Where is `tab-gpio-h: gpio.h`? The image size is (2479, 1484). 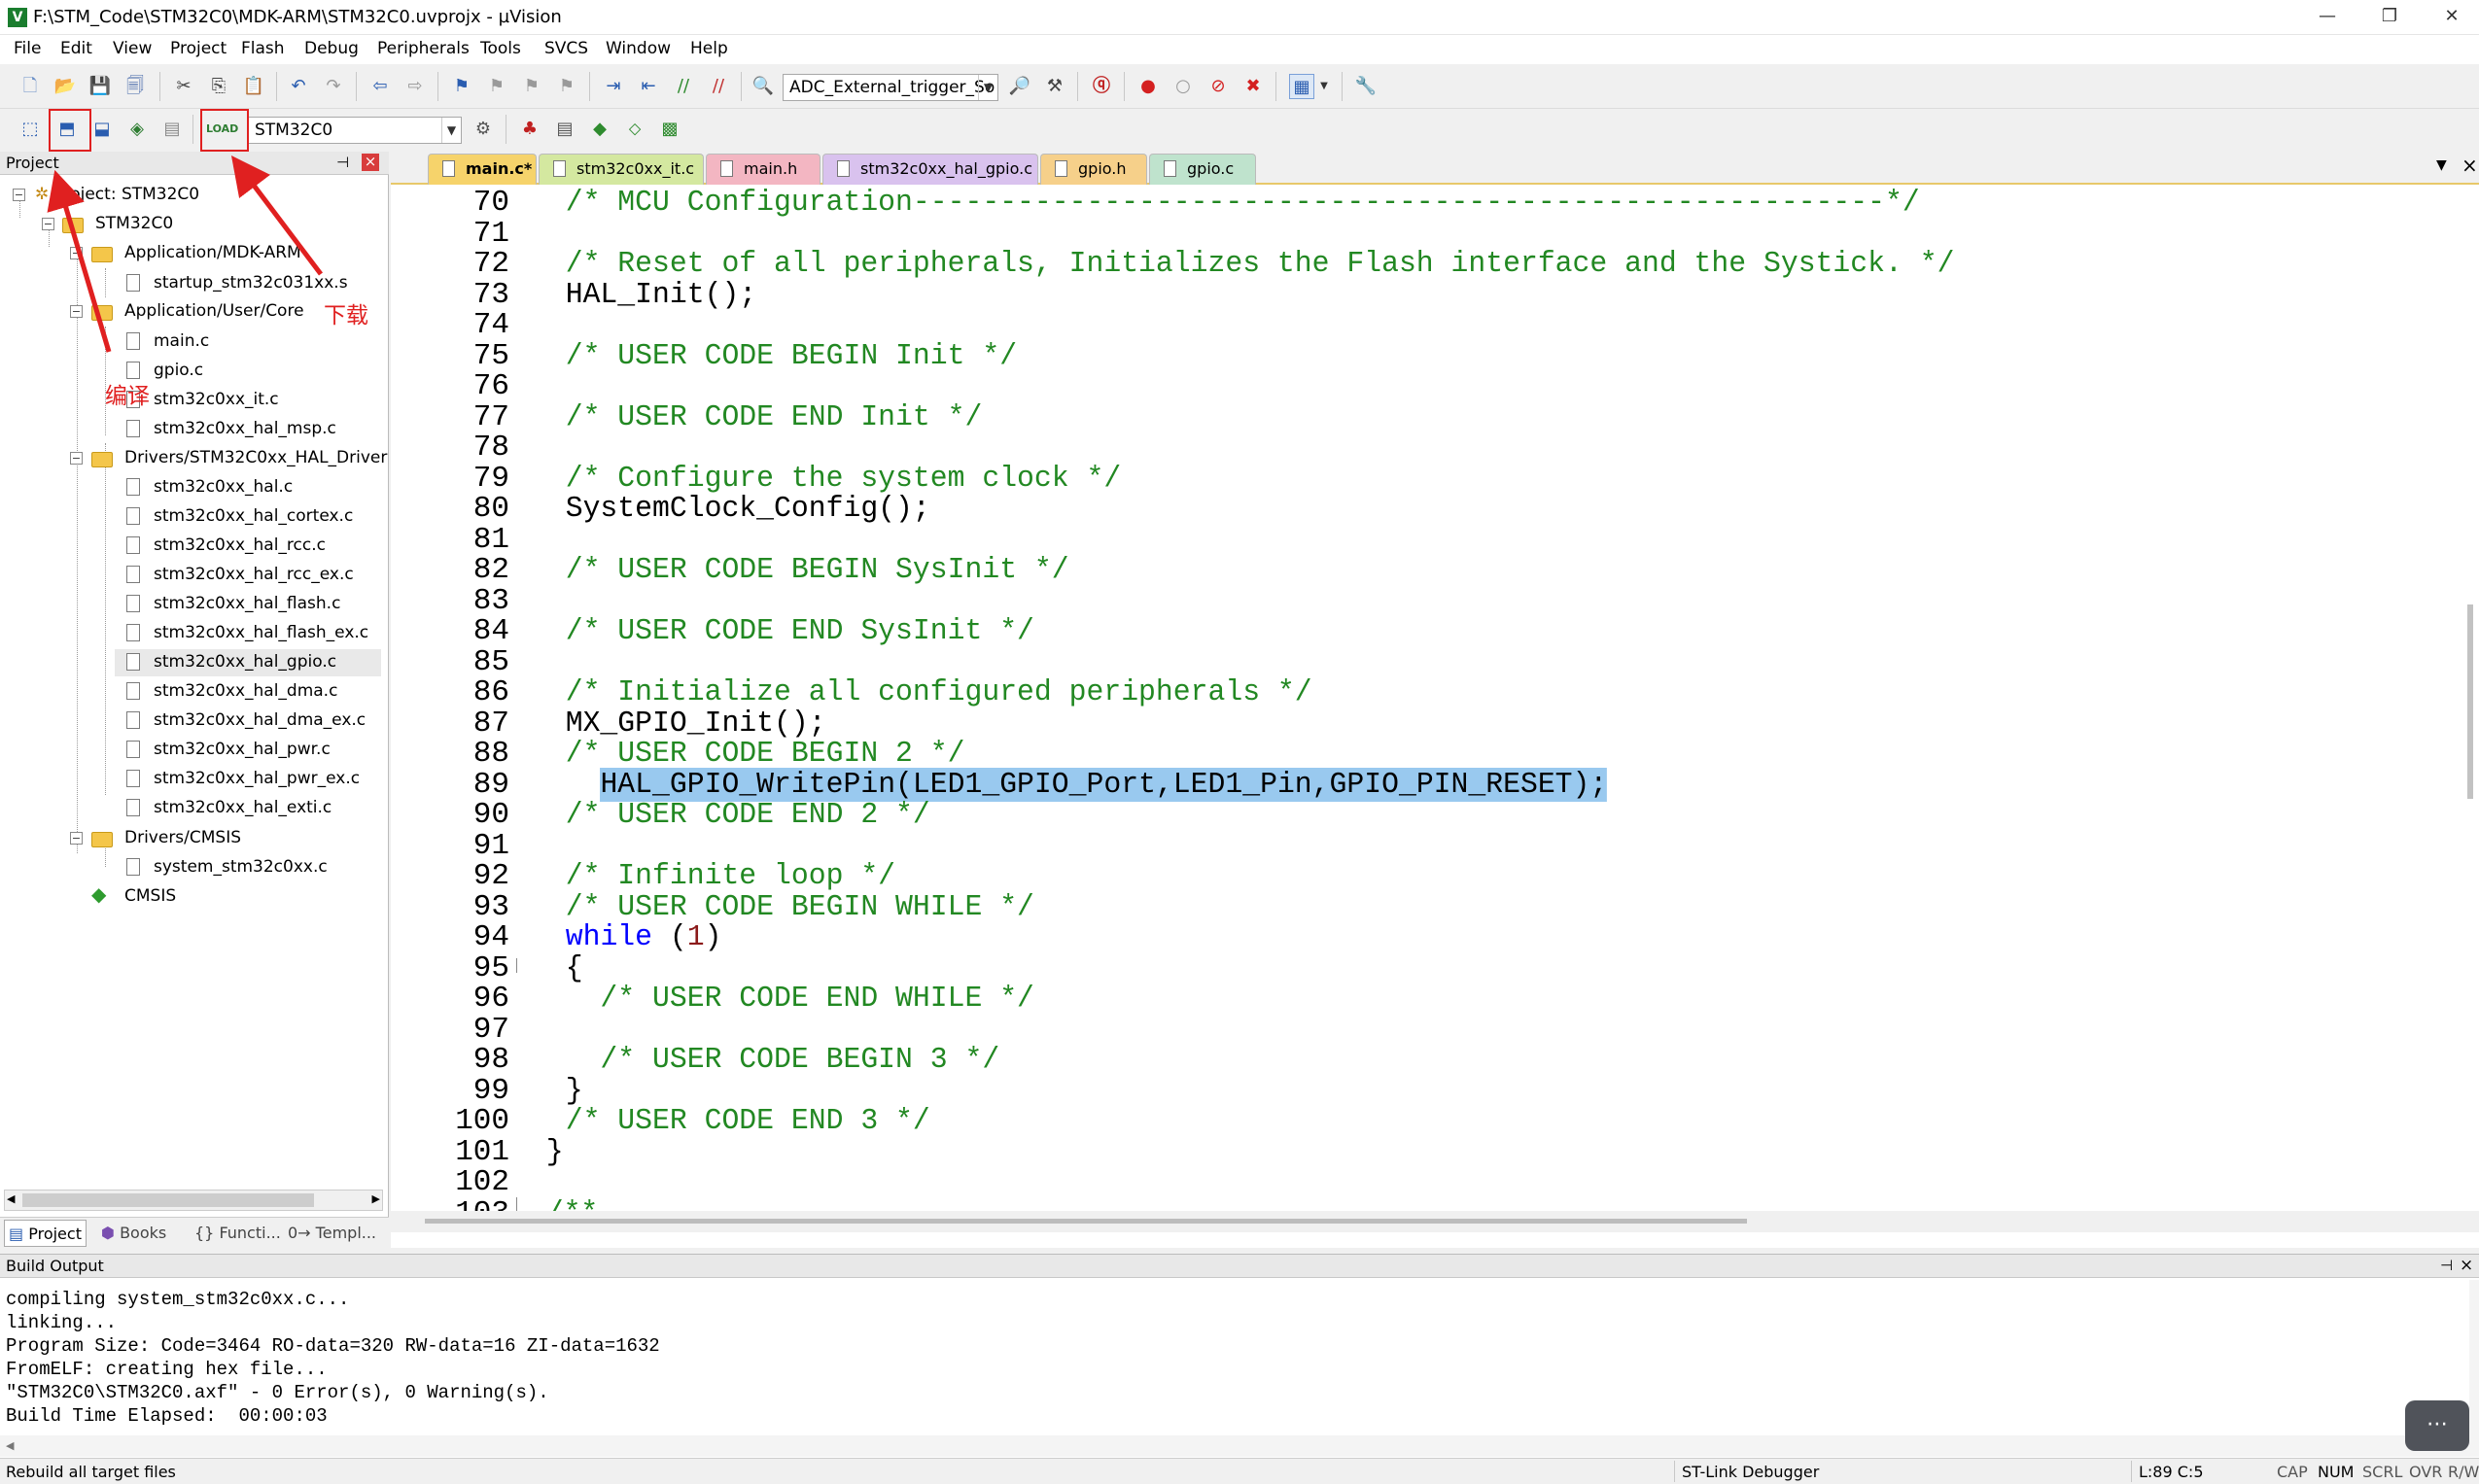 tab-gpio-h: gpio.h is located at coordinates (1093, 169).